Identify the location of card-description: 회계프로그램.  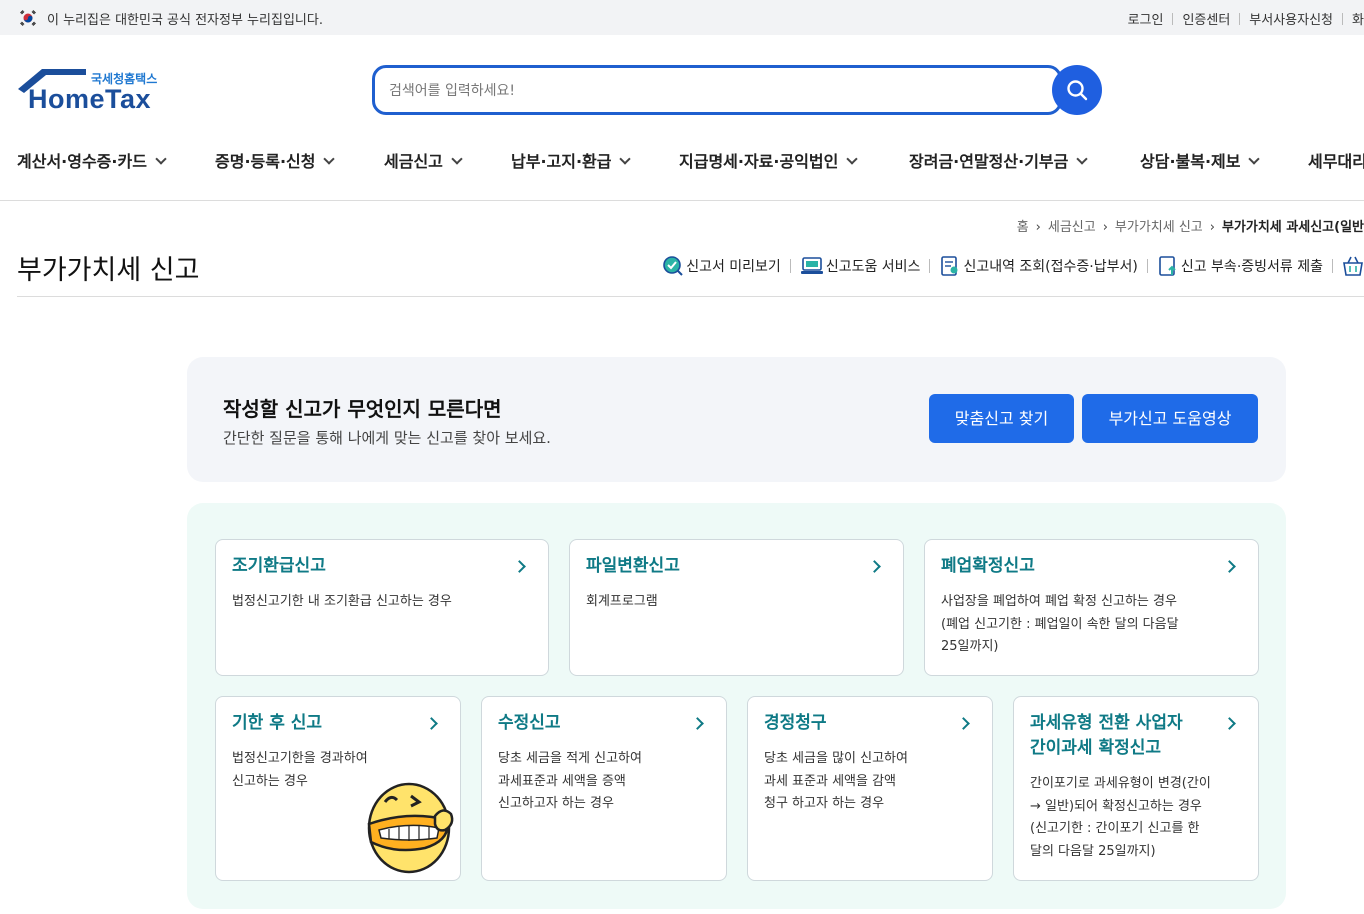
(622, 601).